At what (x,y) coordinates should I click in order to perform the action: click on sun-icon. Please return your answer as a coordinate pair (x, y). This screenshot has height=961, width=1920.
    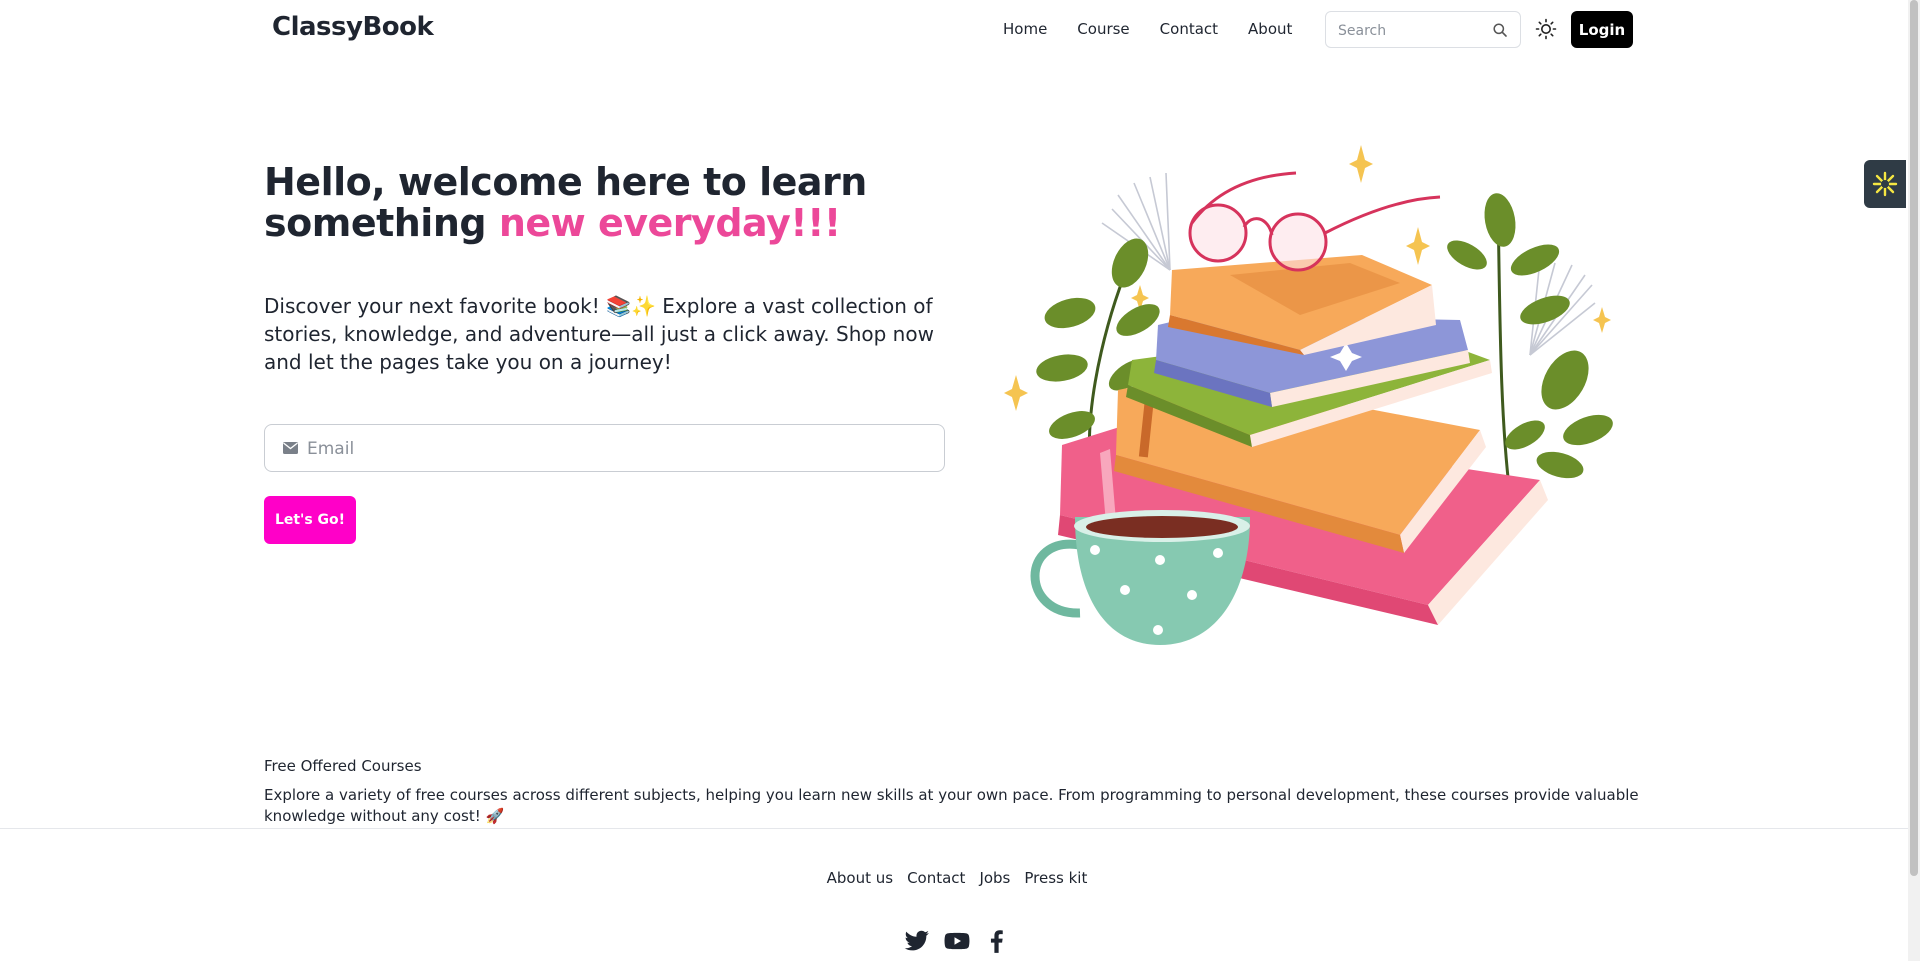
    Looking at the image, I should click on (1546, 29).